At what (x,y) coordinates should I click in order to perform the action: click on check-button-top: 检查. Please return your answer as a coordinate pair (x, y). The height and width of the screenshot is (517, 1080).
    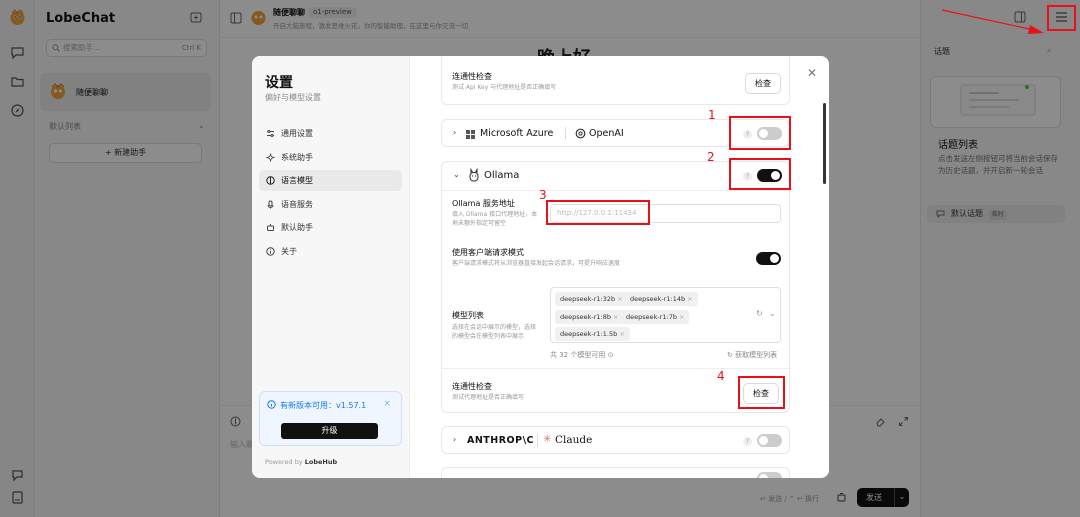
    Looking at the image, I should click on (763, 83).